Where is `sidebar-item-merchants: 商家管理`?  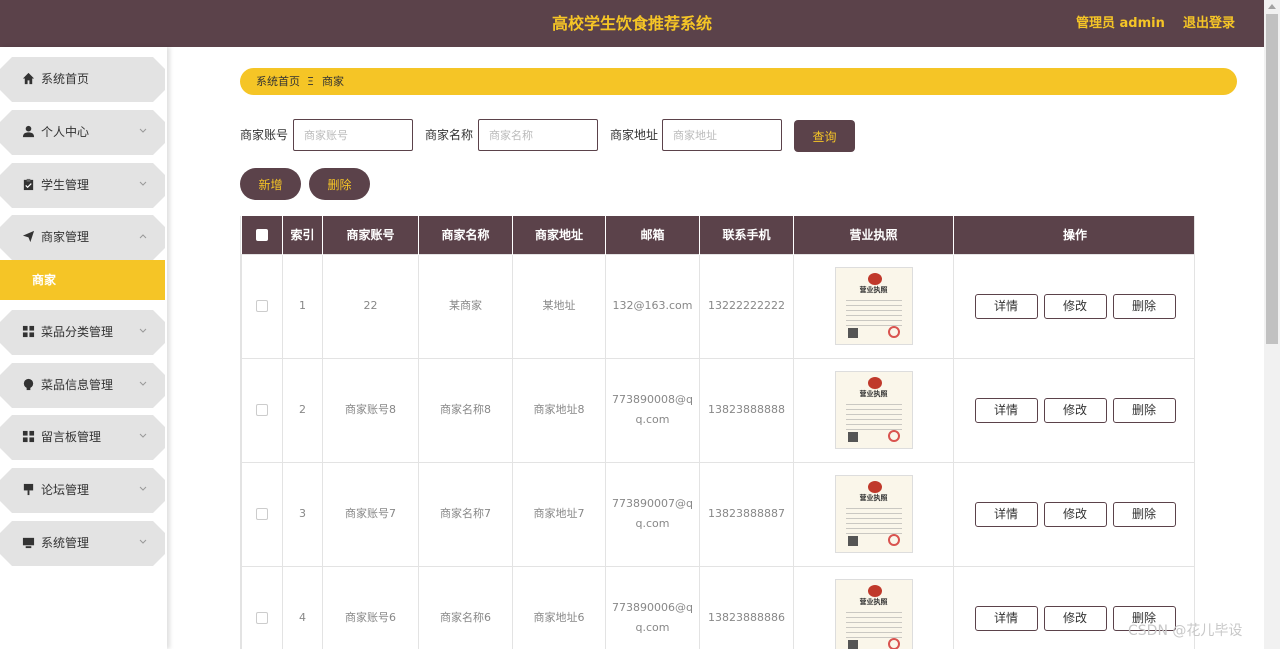
sidebar-item-merchants: 商家管理 is located at coordinates (82, 237).